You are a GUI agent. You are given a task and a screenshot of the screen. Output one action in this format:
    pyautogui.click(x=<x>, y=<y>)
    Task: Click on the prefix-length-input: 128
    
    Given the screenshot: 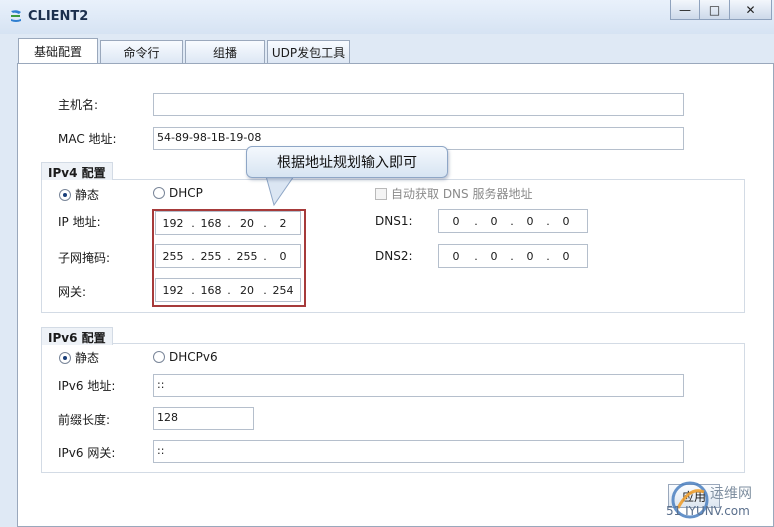 What is the action you would take?
    pyautogui.click(x=203, y=418)
    